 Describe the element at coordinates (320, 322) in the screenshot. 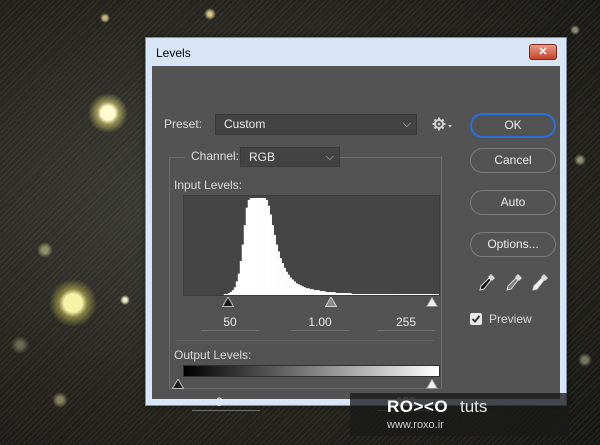

I see `input-gamma-field: 1.00` at that location.